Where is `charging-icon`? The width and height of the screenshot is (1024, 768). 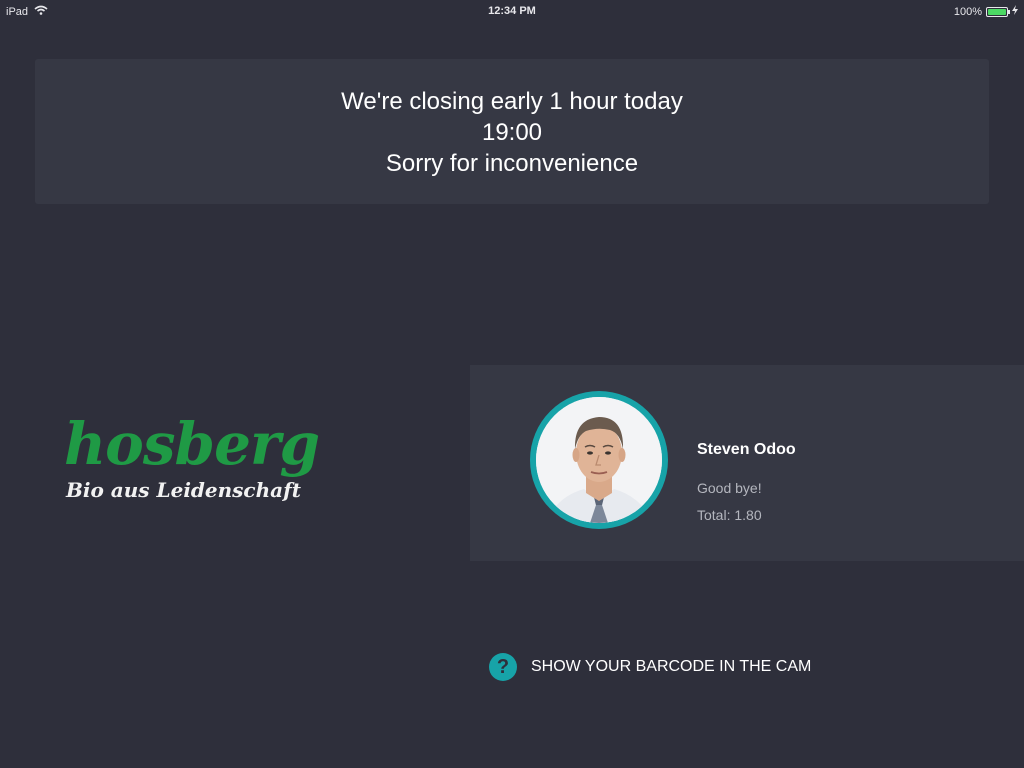
charging-icon is located at coordinates (1015, 11).